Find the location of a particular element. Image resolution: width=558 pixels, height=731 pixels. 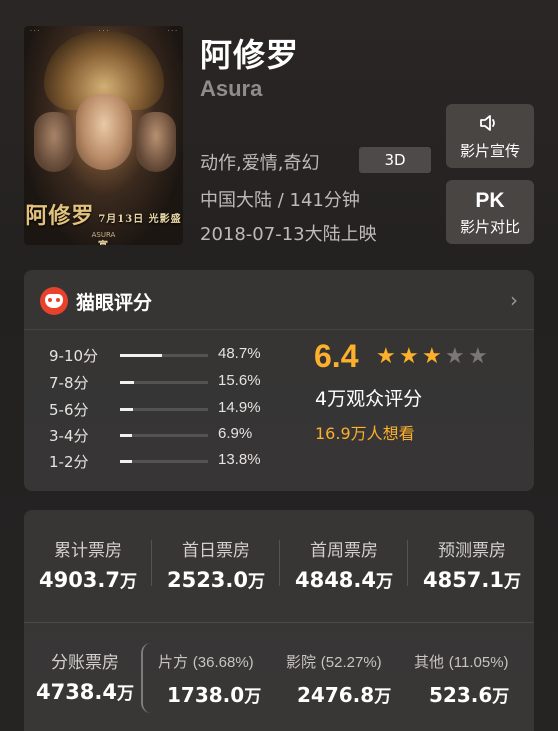

poster-title-latin: ASURA is located at coordinates (103, 235).